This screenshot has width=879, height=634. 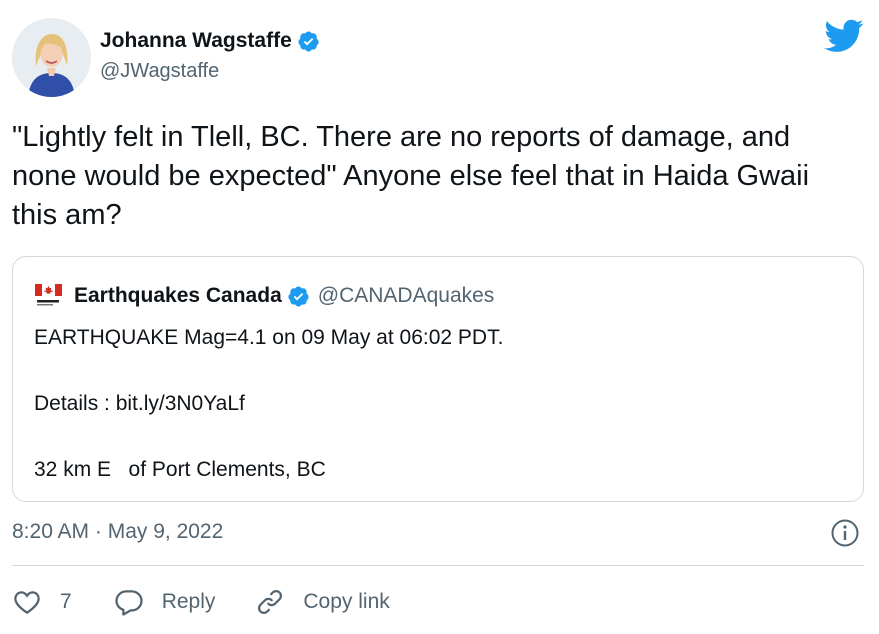 I want to click on avatar-photo, so click(x=51, y=57).